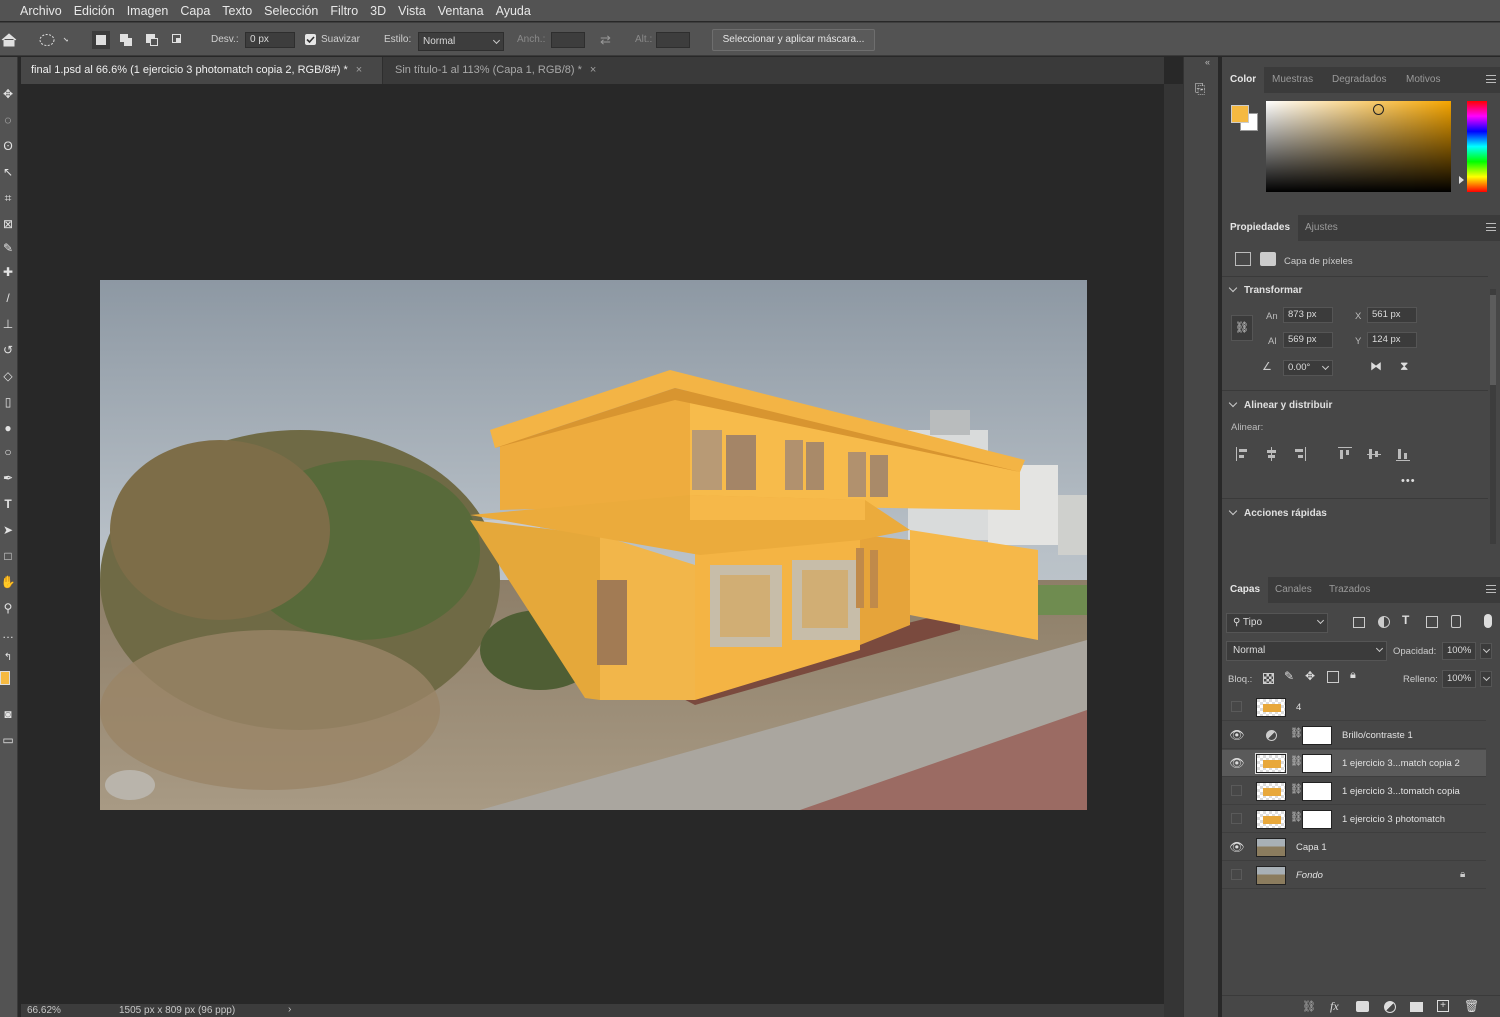  Describe the element at coordinates (1488, 621) in the screenshot. I see `filter-toggle-icon` at that location.